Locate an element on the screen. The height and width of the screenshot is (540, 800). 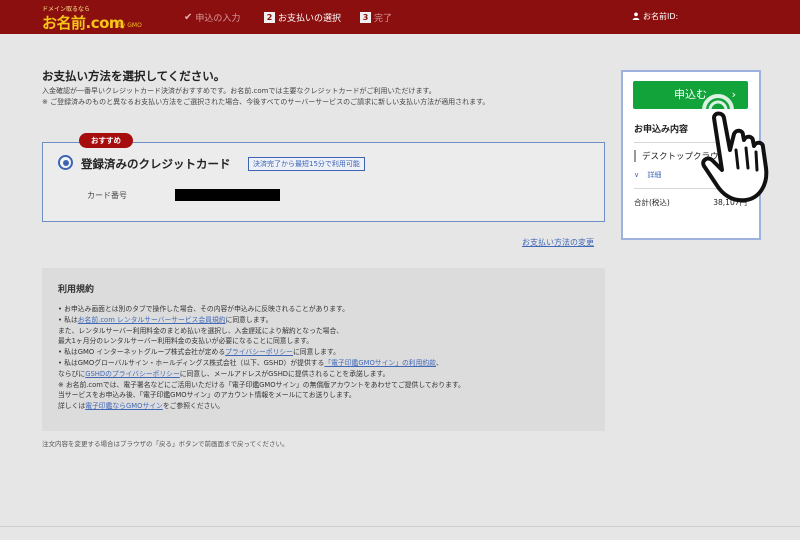
step-2: 2 お支払いの選択 is located at coordinates (302, 17).